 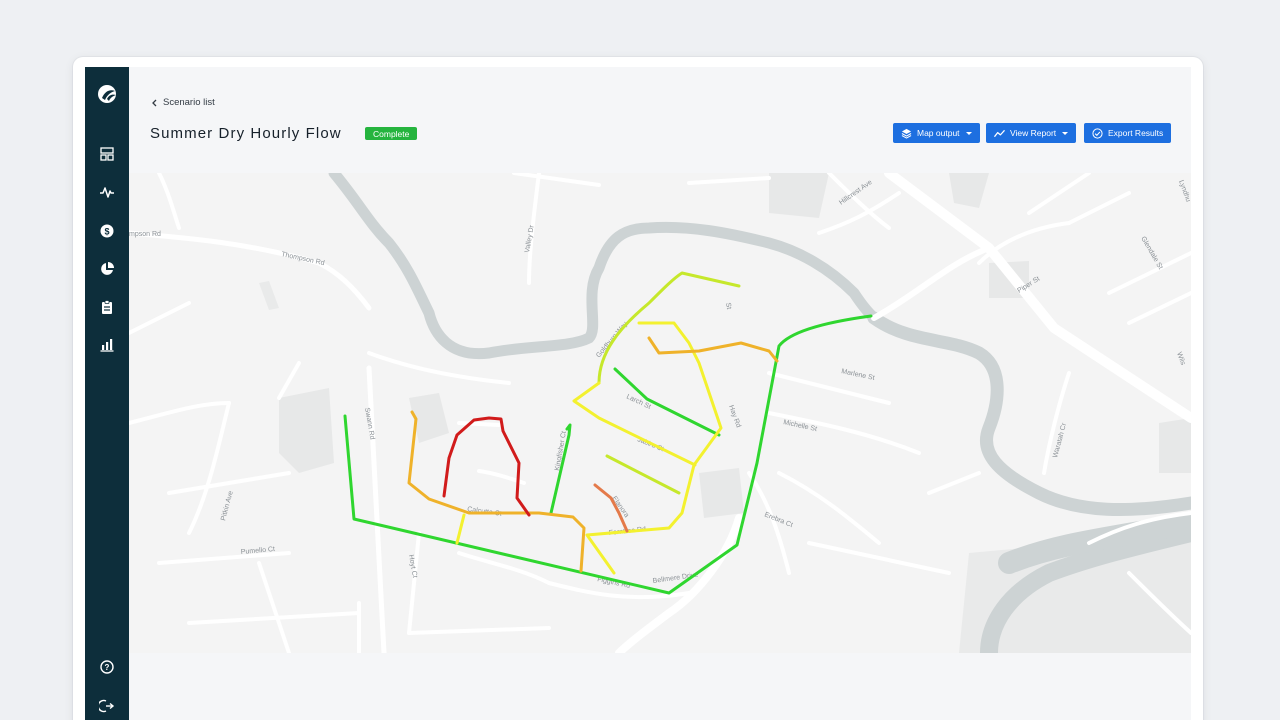 What do you see at coordinates (778, 520) in the screenshot?
I see `street-label: Erebra Ct` at bounding box center [778, 520].